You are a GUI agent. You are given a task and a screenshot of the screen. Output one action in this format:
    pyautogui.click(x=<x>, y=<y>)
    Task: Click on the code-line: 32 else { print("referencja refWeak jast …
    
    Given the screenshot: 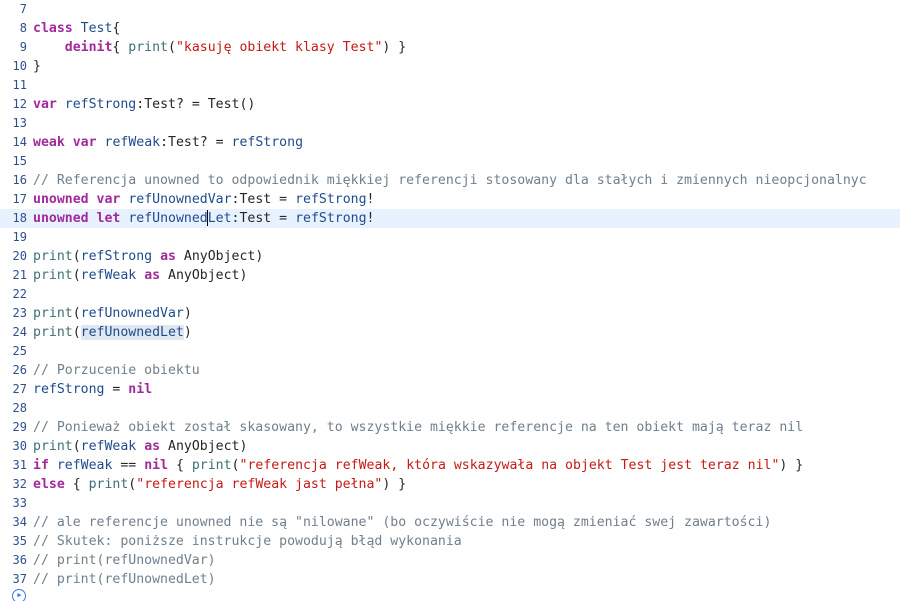 What is the action you would take?
    pyautogui.click(x=450, y=484)
    